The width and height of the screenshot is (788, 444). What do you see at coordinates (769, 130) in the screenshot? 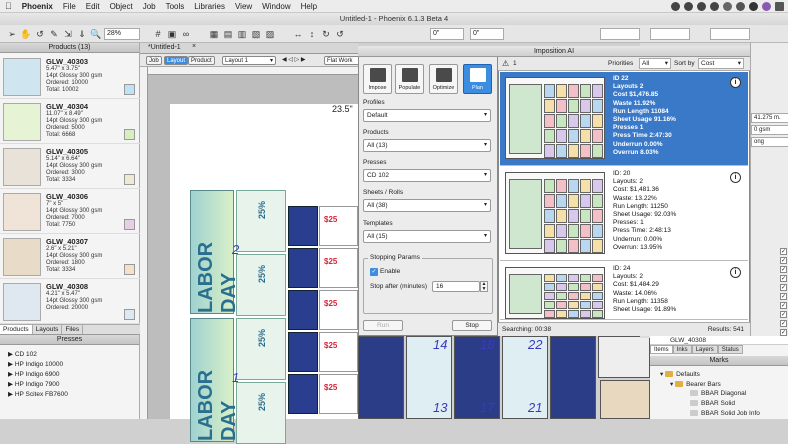
I see `weight-field: 0 gsm` at bounding box center [769, 130].